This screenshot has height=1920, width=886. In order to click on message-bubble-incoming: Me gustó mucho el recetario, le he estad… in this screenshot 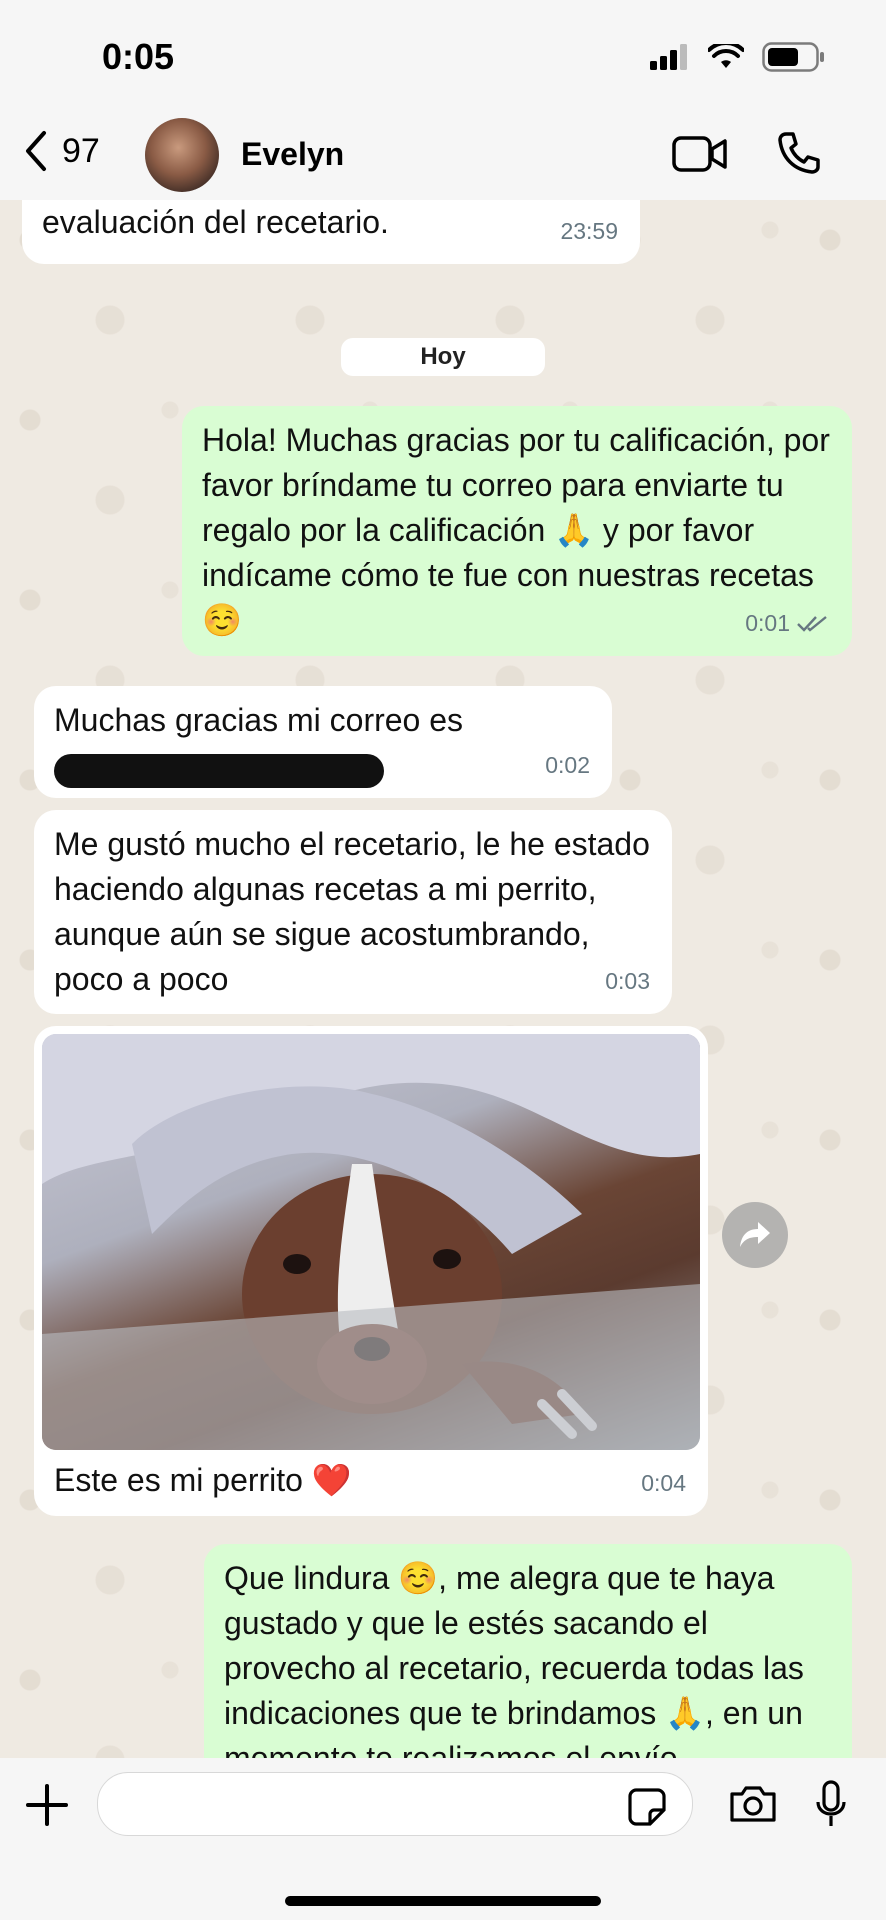, I will do `click(353, 912)`.